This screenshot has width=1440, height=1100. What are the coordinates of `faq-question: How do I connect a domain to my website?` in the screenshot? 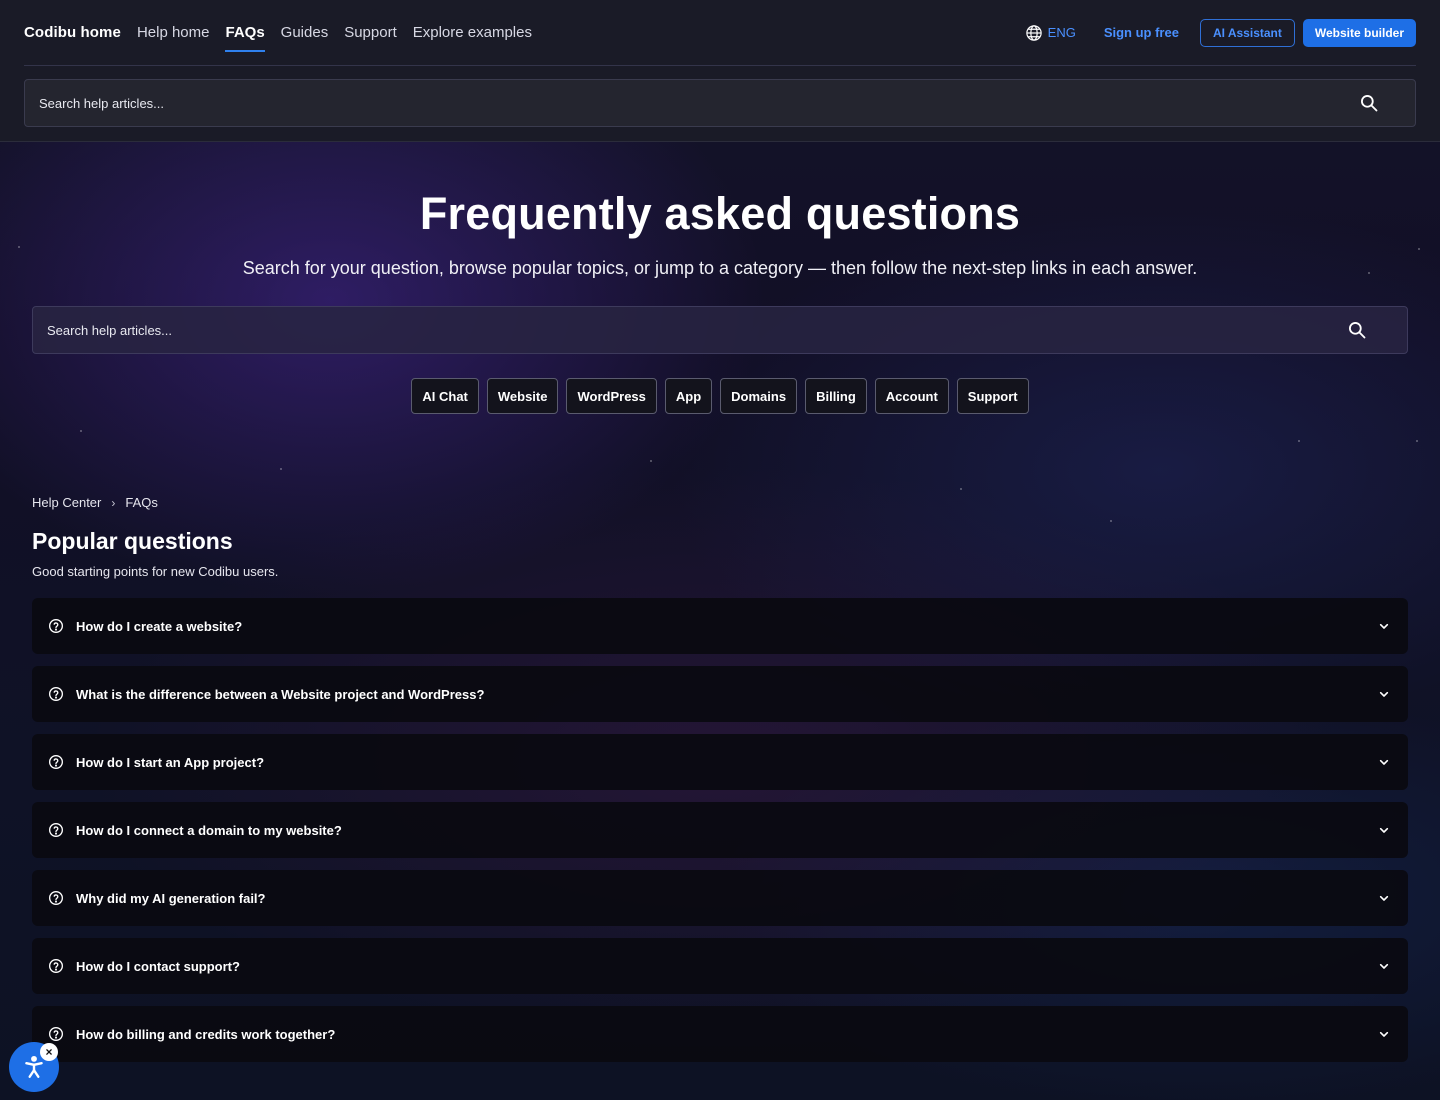 It's located at (209, 830).